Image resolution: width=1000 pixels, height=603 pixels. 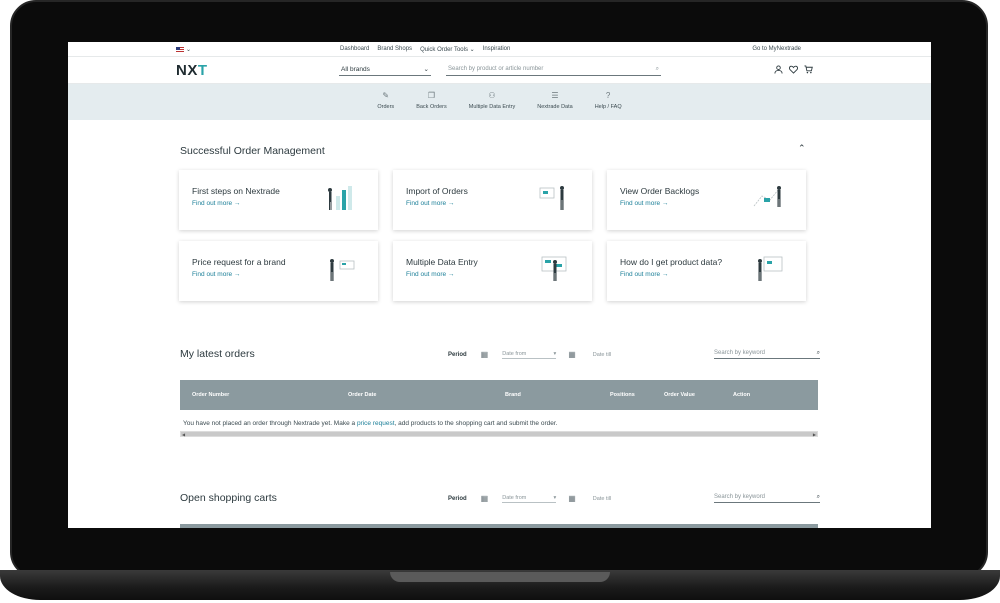 What do you see at coordinates (210, 395) in the screenshot?
I see `col-order-number: Order Number` at bounding box center [210, 395].